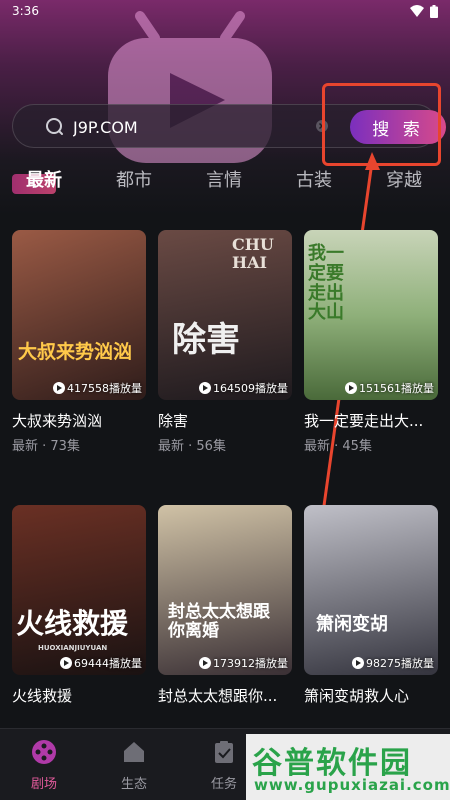 The image size is (450, 800). Describe the element at coordinates (253, 253) in the screenshot. I see `poster-top-text: CHU HAI` at that location.